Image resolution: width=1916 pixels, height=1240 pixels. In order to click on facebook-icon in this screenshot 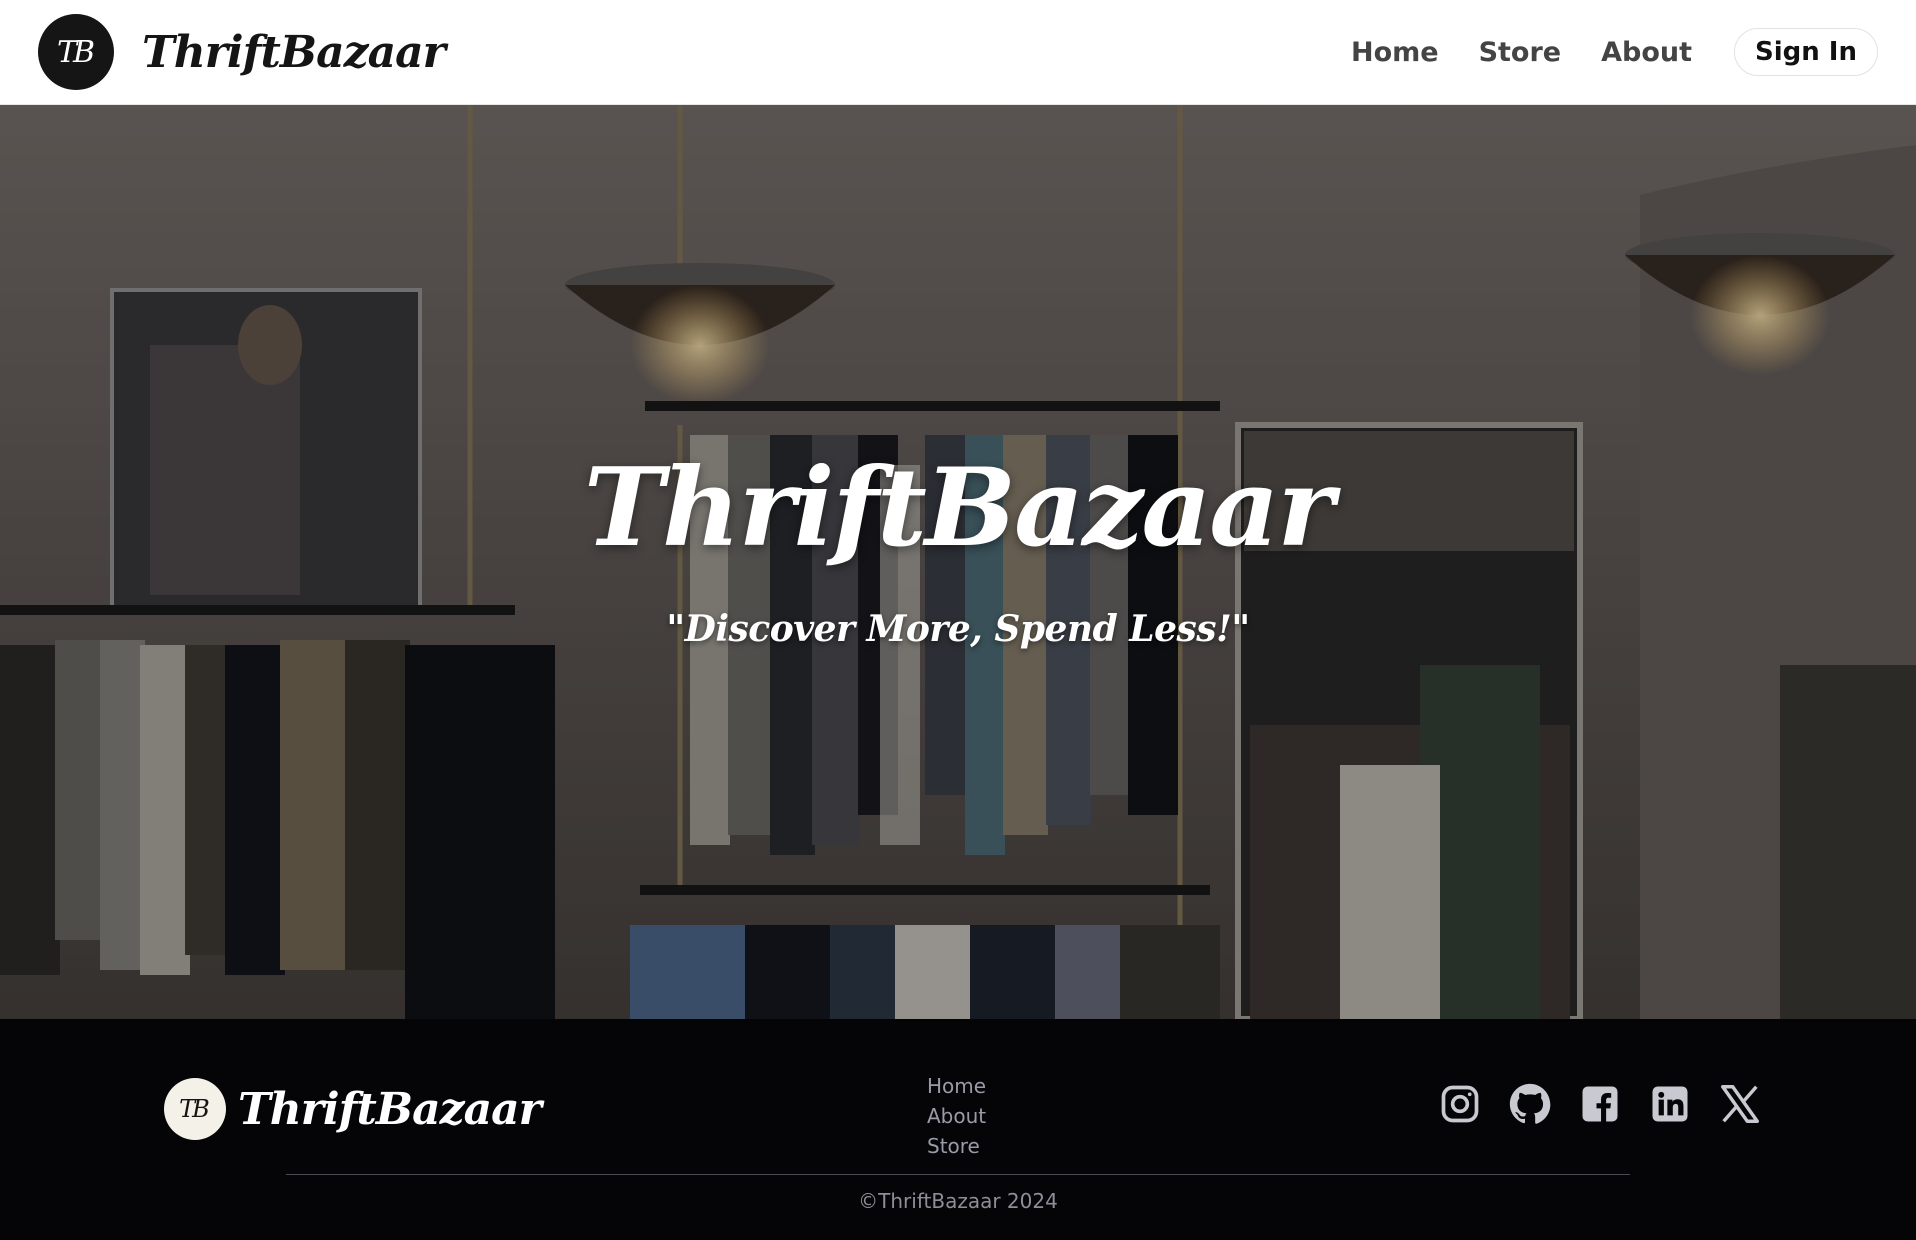, I will do `click(1600, 1104)`.